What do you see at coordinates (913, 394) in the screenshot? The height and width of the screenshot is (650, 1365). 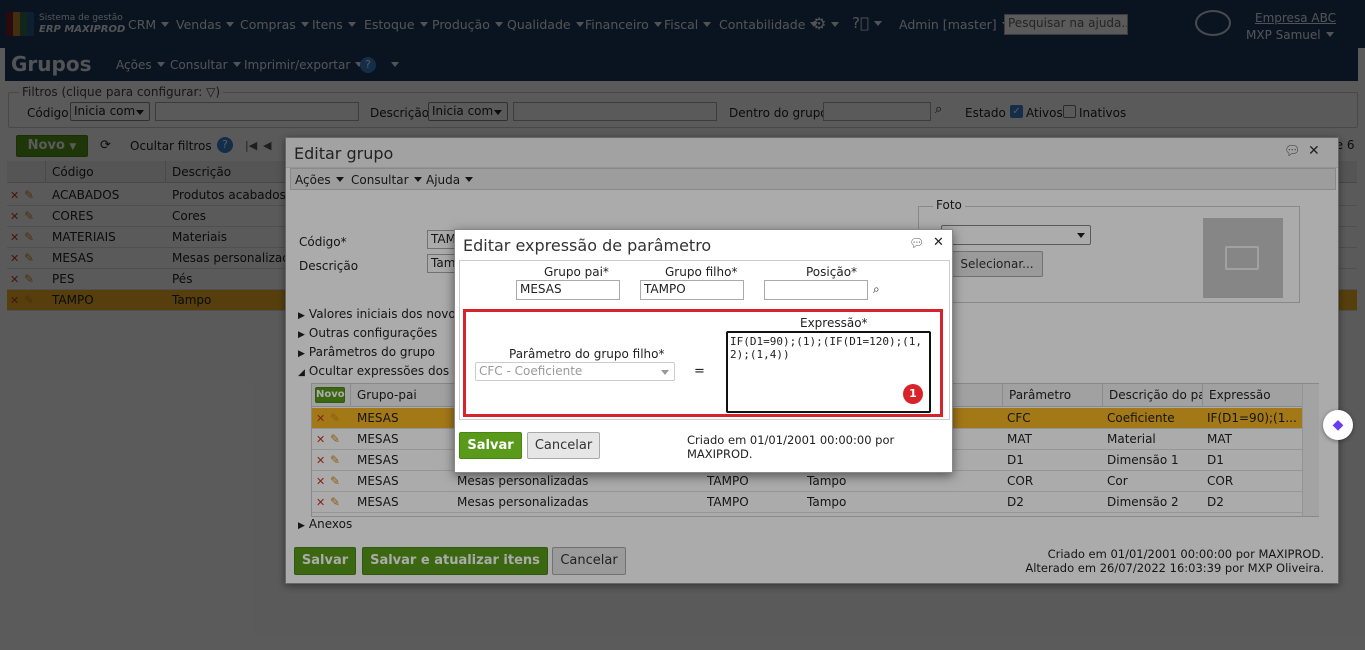 I see `step-badge: 1` at bounding box center [913, 394].